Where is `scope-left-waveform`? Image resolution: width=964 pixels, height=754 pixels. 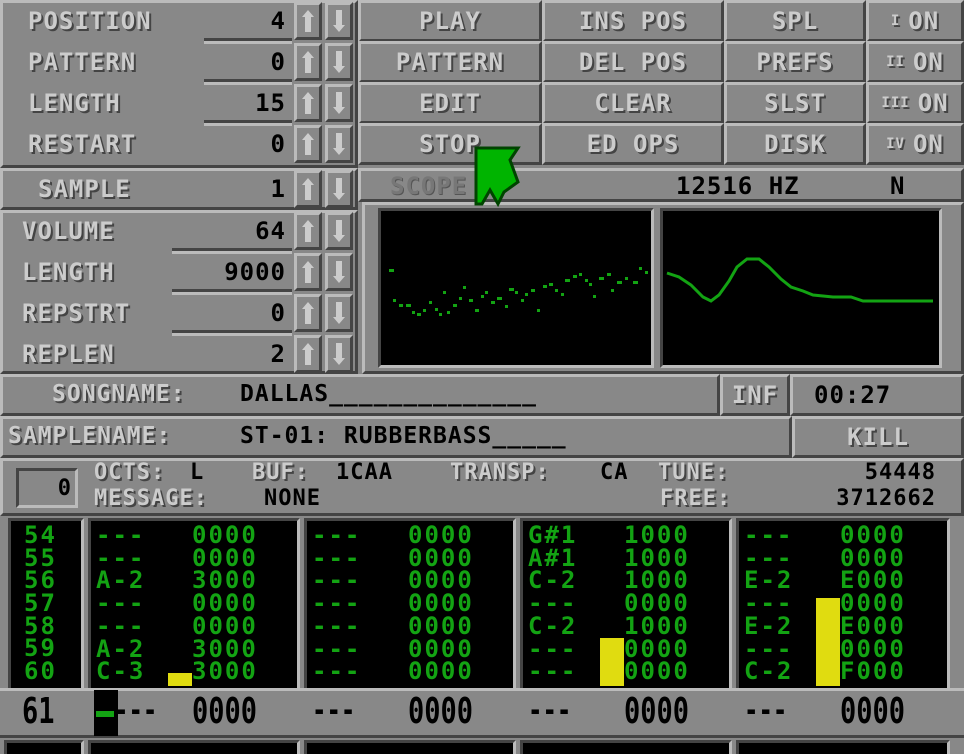
scope-left-waveform is located at coordinates (518, 291).